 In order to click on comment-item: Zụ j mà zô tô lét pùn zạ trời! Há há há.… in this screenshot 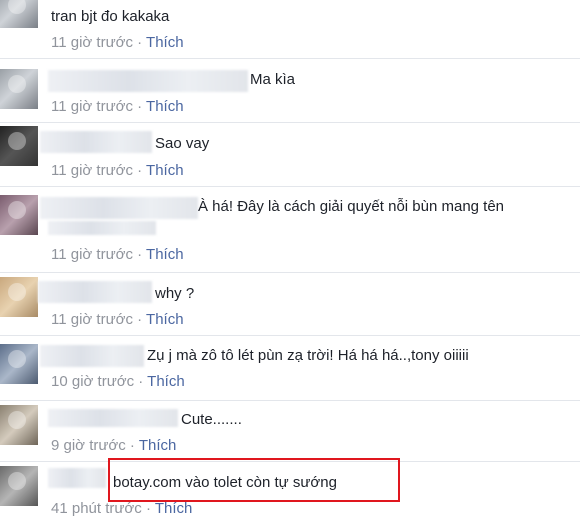, I will do `click(290, 368)`.